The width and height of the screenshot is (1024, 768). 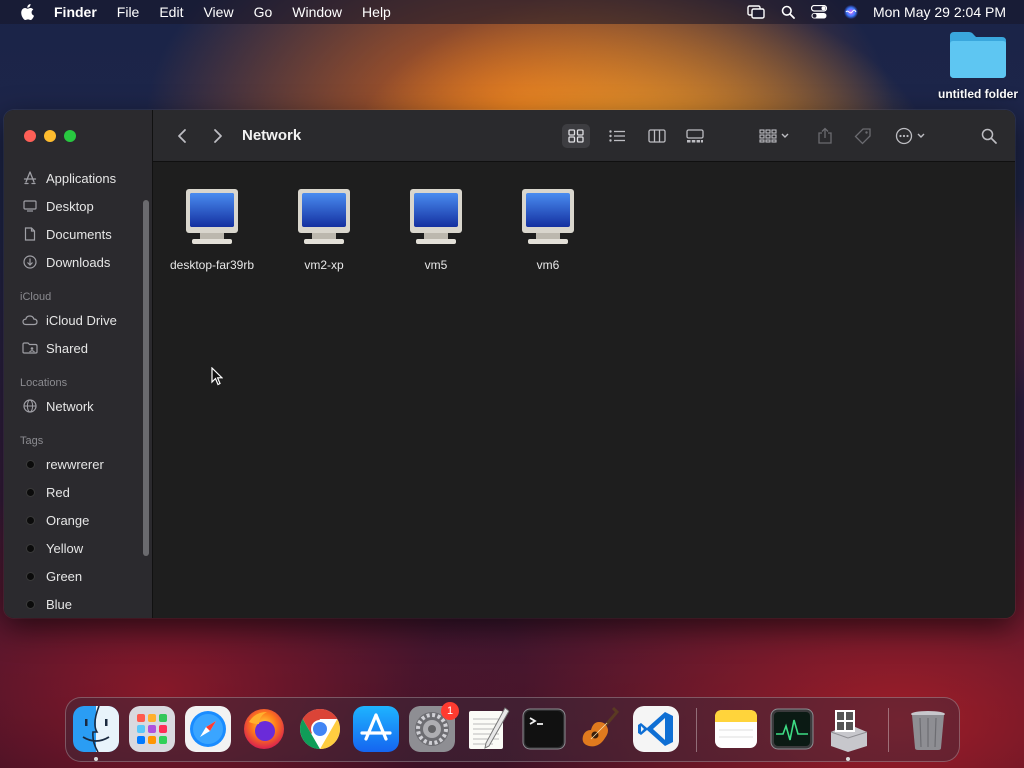 What do you see at coordinates (848, 729) in the screenshot?
I see `dock-boot-camp` at bounding box center [848, 729].